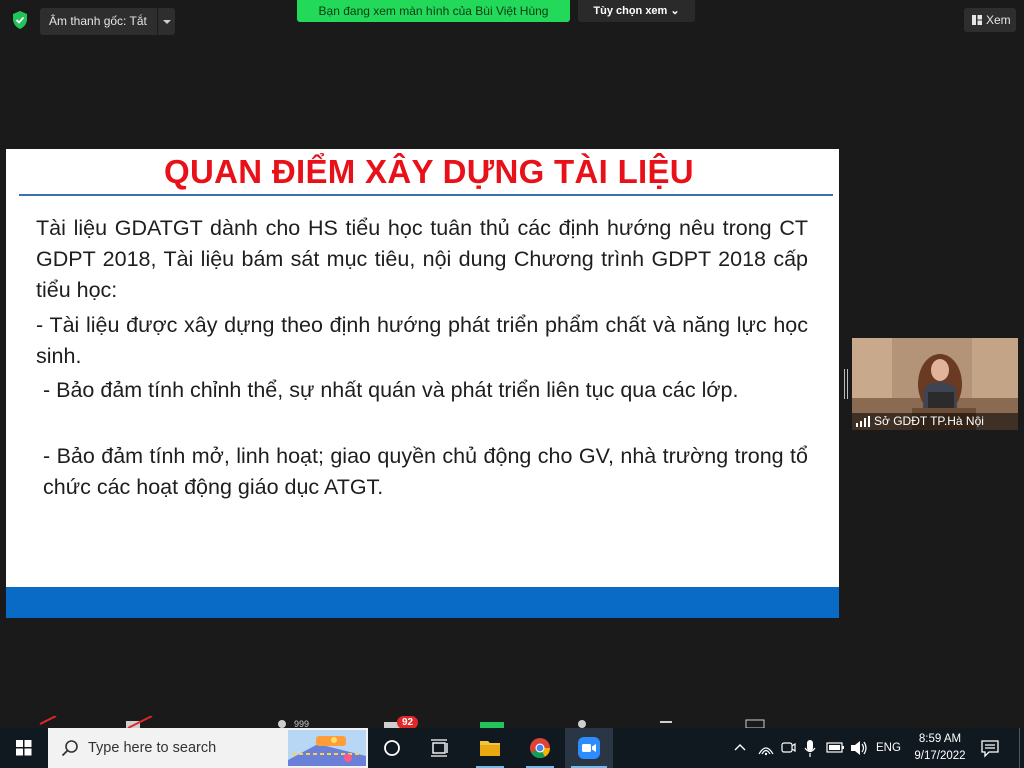 Image resolution: width=1024 pixels, height=768 pixels. Describe the element at coordinates (977, 20) in the screenshot. I see `view-grid-icon` at that location.